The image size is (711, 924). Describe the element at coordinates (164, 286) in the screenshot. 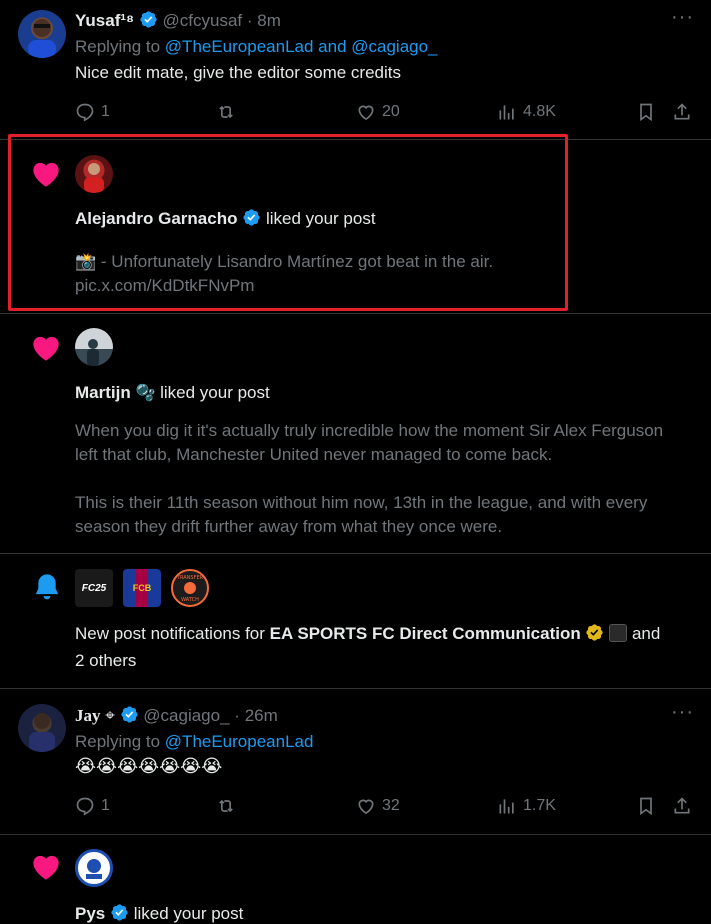

I see `liked-post-link: pic.x.com/KdDtkFNvPm` at that location.